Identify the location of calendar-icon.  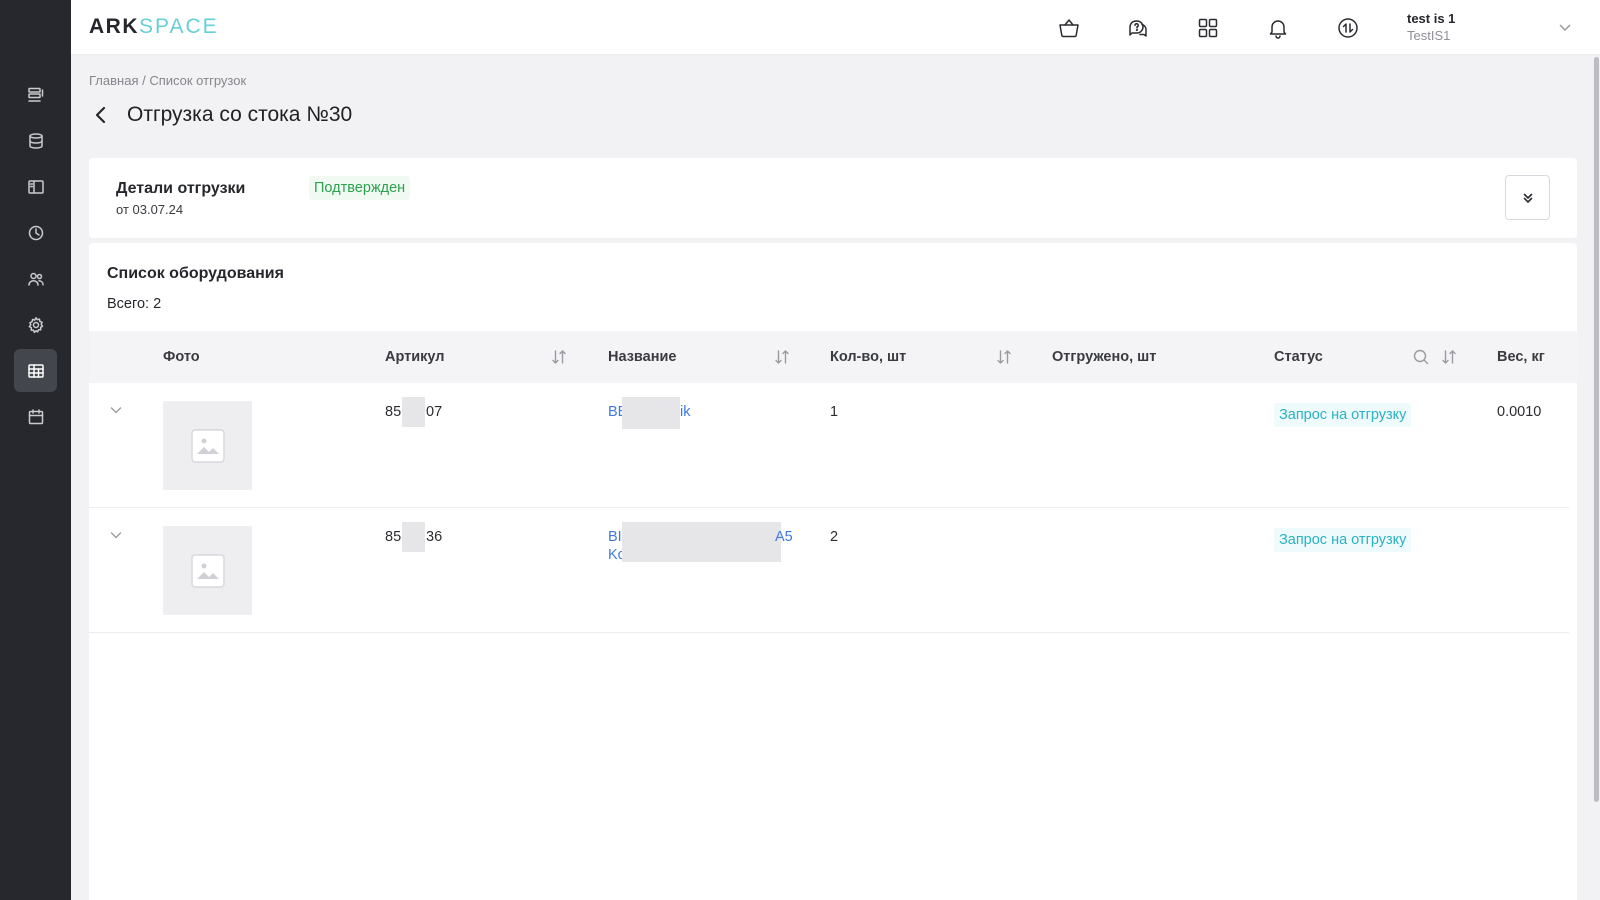
(35, 416).